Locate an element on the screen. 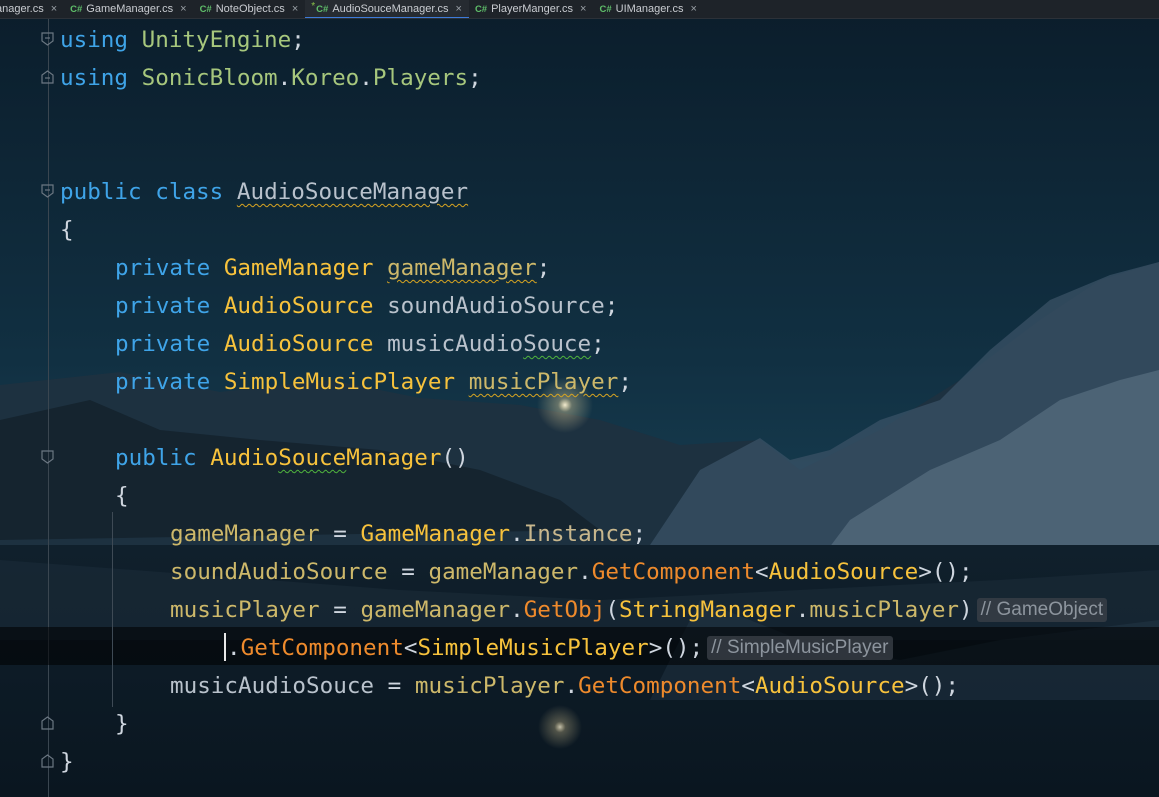  indent-guide is located at coordinates (112, 609).